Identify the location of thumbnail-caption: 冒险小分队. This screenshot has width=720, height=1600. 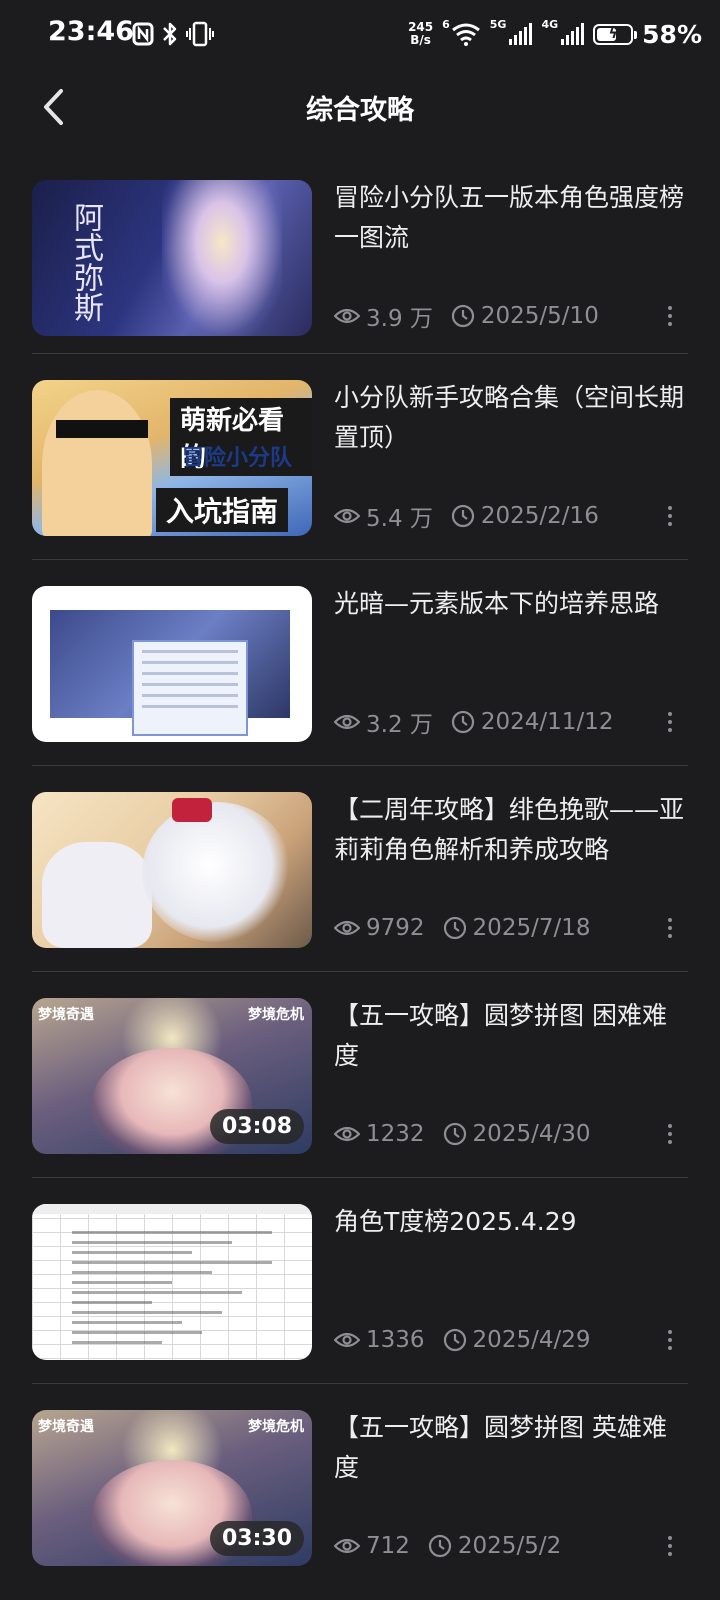
(237, 458).